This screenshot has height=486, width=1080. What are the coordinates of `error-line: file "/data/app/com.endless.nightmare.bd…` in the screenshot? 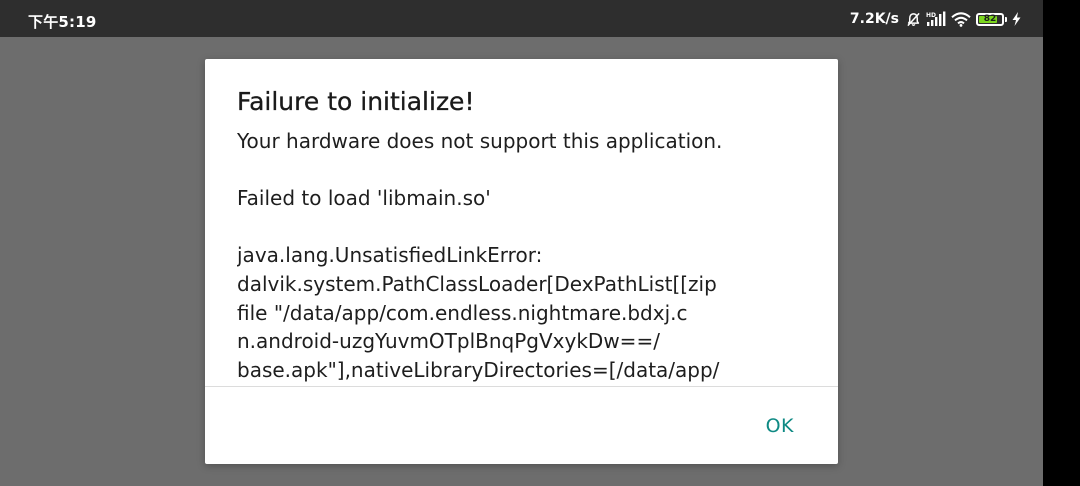 It's located at (462, 312).